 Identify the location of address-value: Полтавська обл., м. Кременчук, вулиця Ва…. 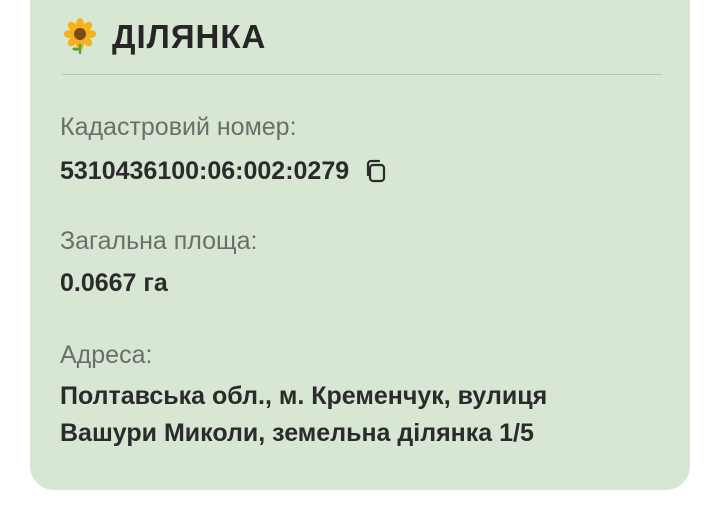
(304, 414).